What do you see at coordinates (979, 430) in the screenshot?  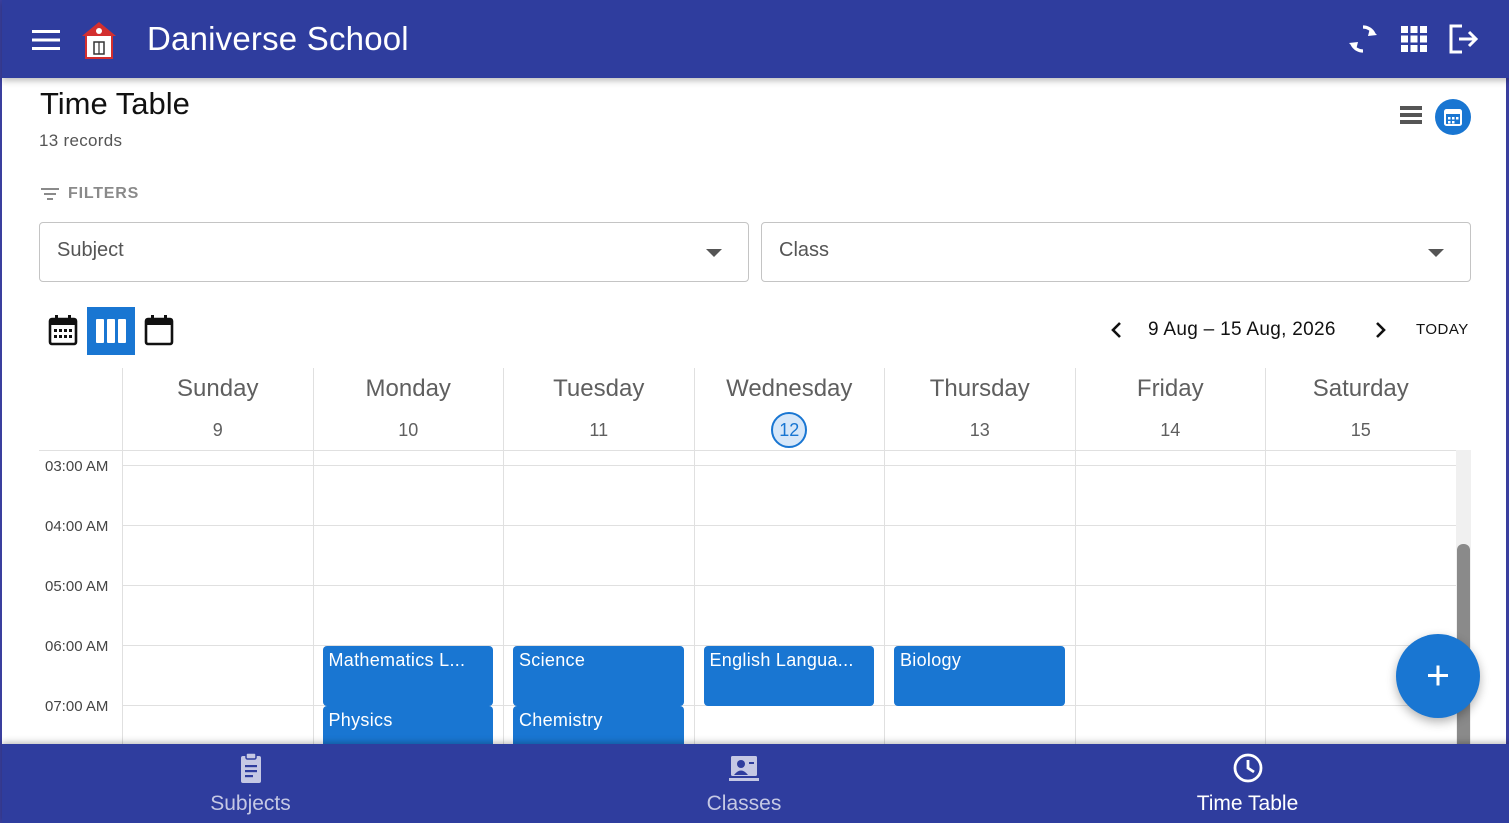 I see `day-date: 13` at bounding box center [979, 430].